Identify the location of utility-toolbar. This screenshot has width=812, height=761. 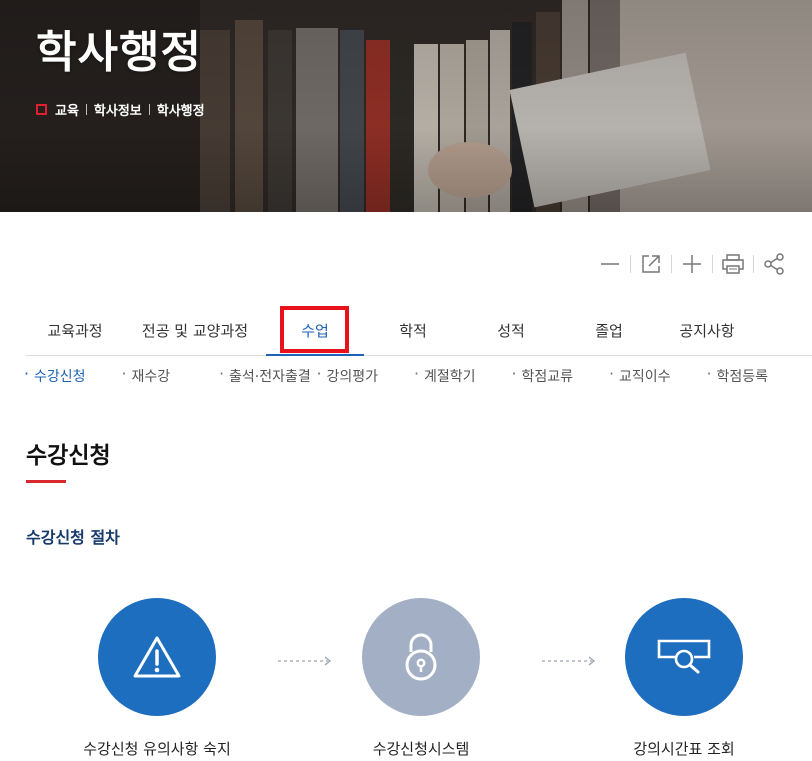
(692, 264).